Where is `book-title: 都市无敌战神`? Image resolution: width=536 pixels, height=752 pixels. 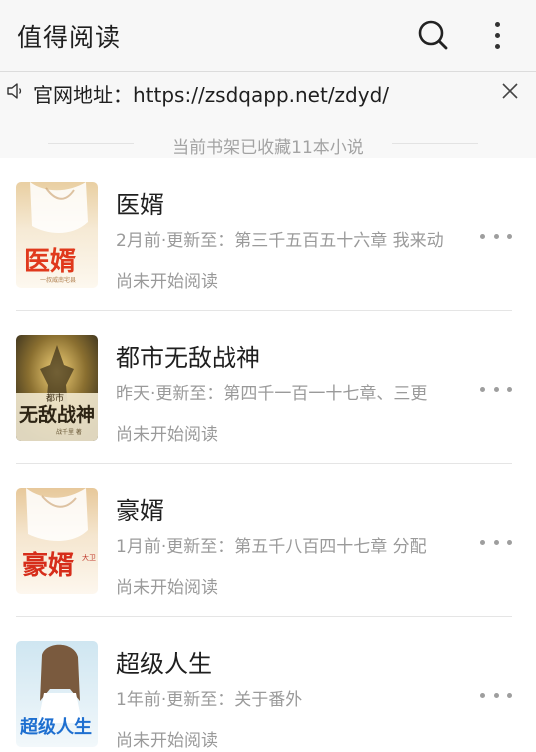
book-title: 都市无敌战神 is located at coordinates (188, 358).